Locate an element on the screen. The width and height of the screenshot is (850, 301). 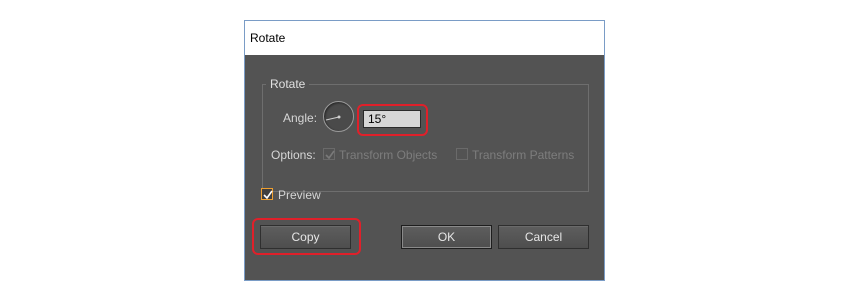
preview-checkbox is located at coordinates (267, 194).